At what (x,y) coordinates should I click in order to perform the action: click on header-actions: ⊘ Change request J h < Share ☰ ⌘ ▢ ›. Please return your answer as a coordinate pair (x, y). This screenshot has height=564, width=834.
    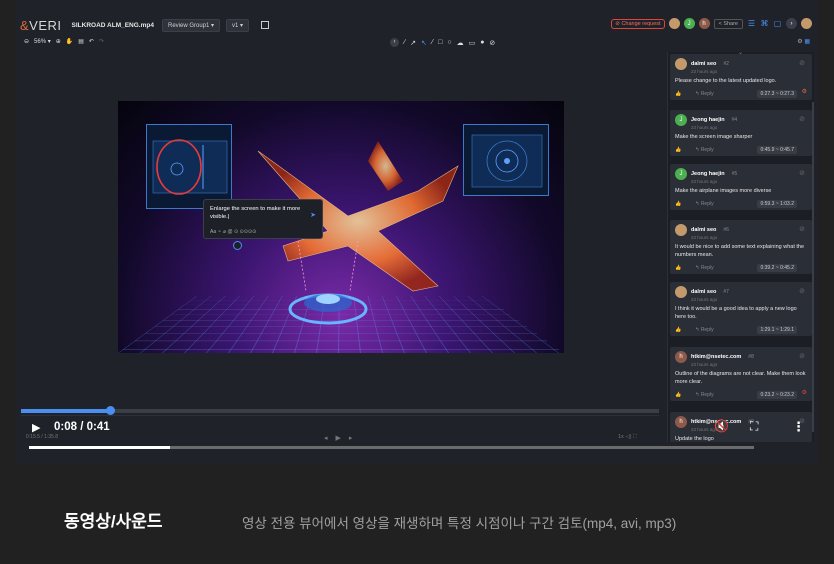
    Looking at the image, I should click on (711, 23).